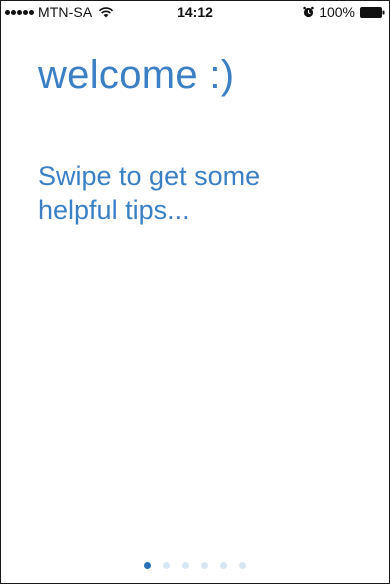  What do you see at coordinates (195, 11) in the screenshot?
I see `status-bar: MTN-SA 14:12 100%` at bounding box center [195, 11].